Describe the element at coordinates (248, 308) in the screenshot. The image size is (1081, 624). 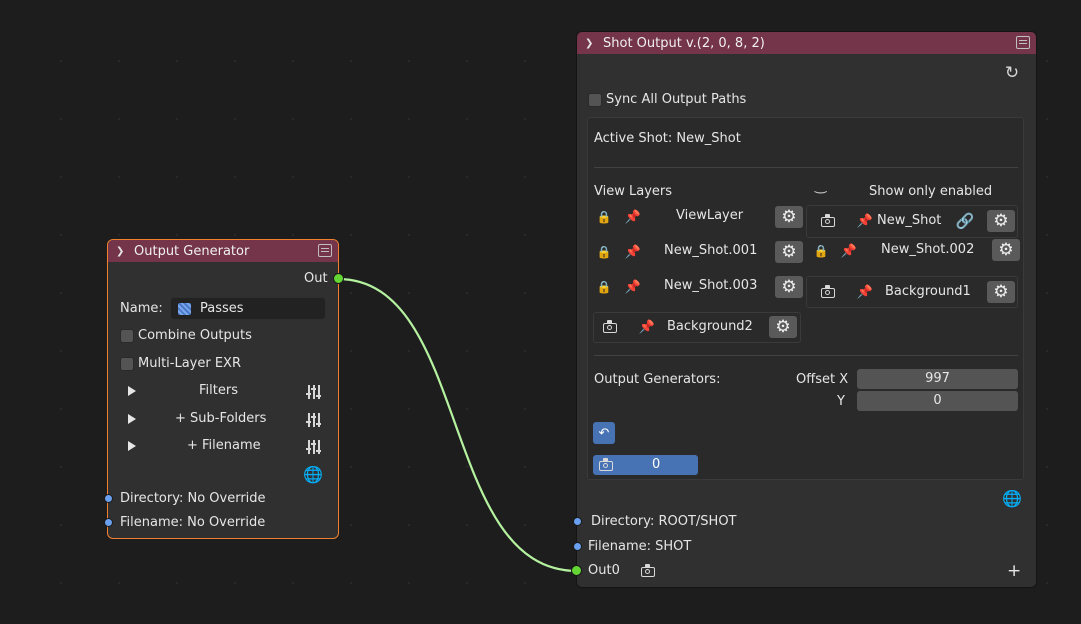
I see `name-field: Passes` at that location.